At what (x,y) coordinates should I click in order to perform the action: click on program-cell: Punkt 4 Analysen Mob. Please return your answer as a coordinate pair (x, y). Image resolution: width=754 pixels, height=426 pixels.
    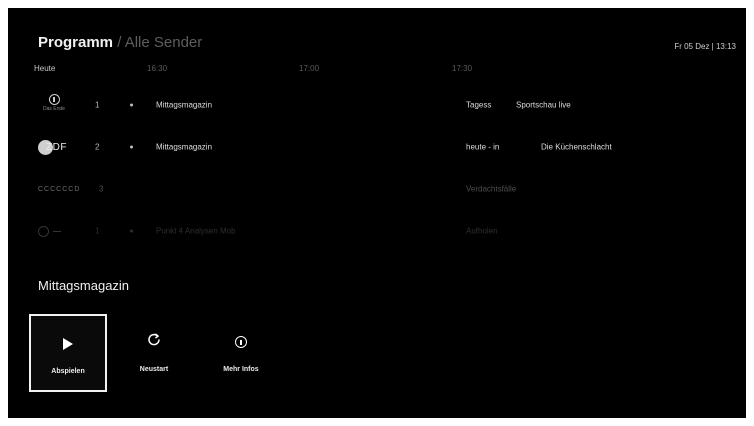
    Looking at the image, I should click on (196, 231).